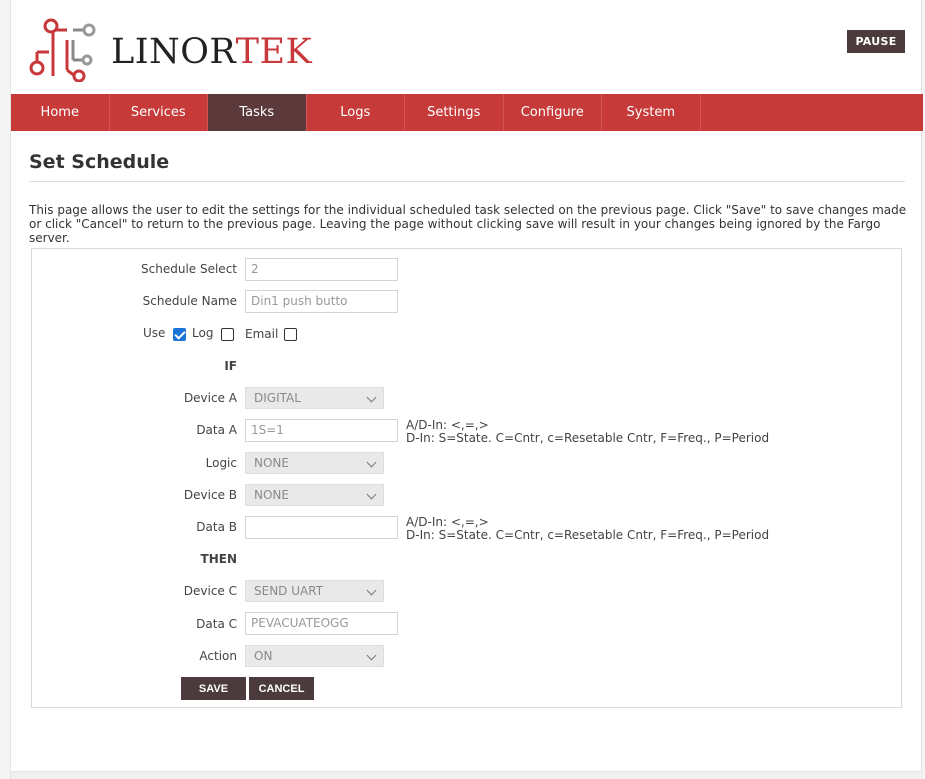 This screenshot has height=779, width=925. Describe the element at coordinates (210, 495) in the screenshot. I see `device-b-label: Device B` at that location.